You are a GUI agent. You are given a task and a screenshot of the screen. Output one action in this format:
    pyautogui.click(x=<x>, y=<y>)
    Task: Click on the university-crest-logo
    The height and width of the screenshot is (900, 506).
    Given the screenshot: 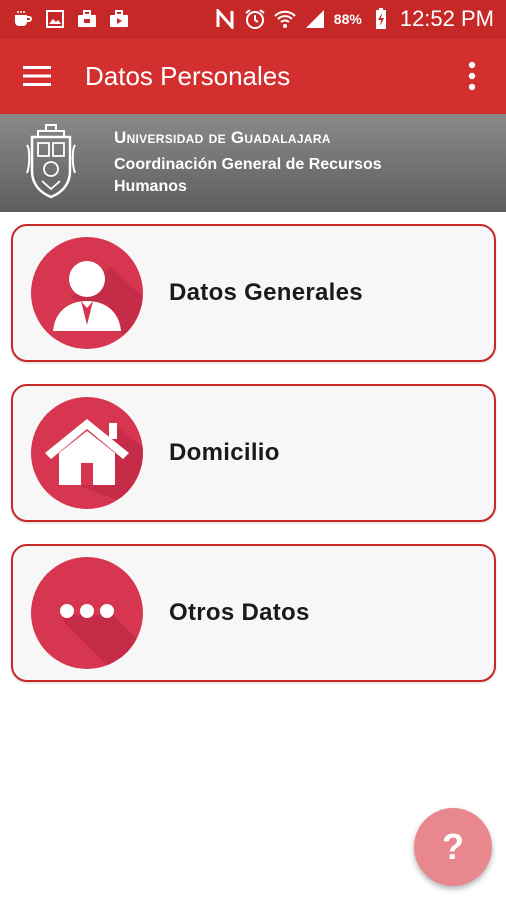 What is the action you would take?
    pyautogui.click(x=51, y=163)
    